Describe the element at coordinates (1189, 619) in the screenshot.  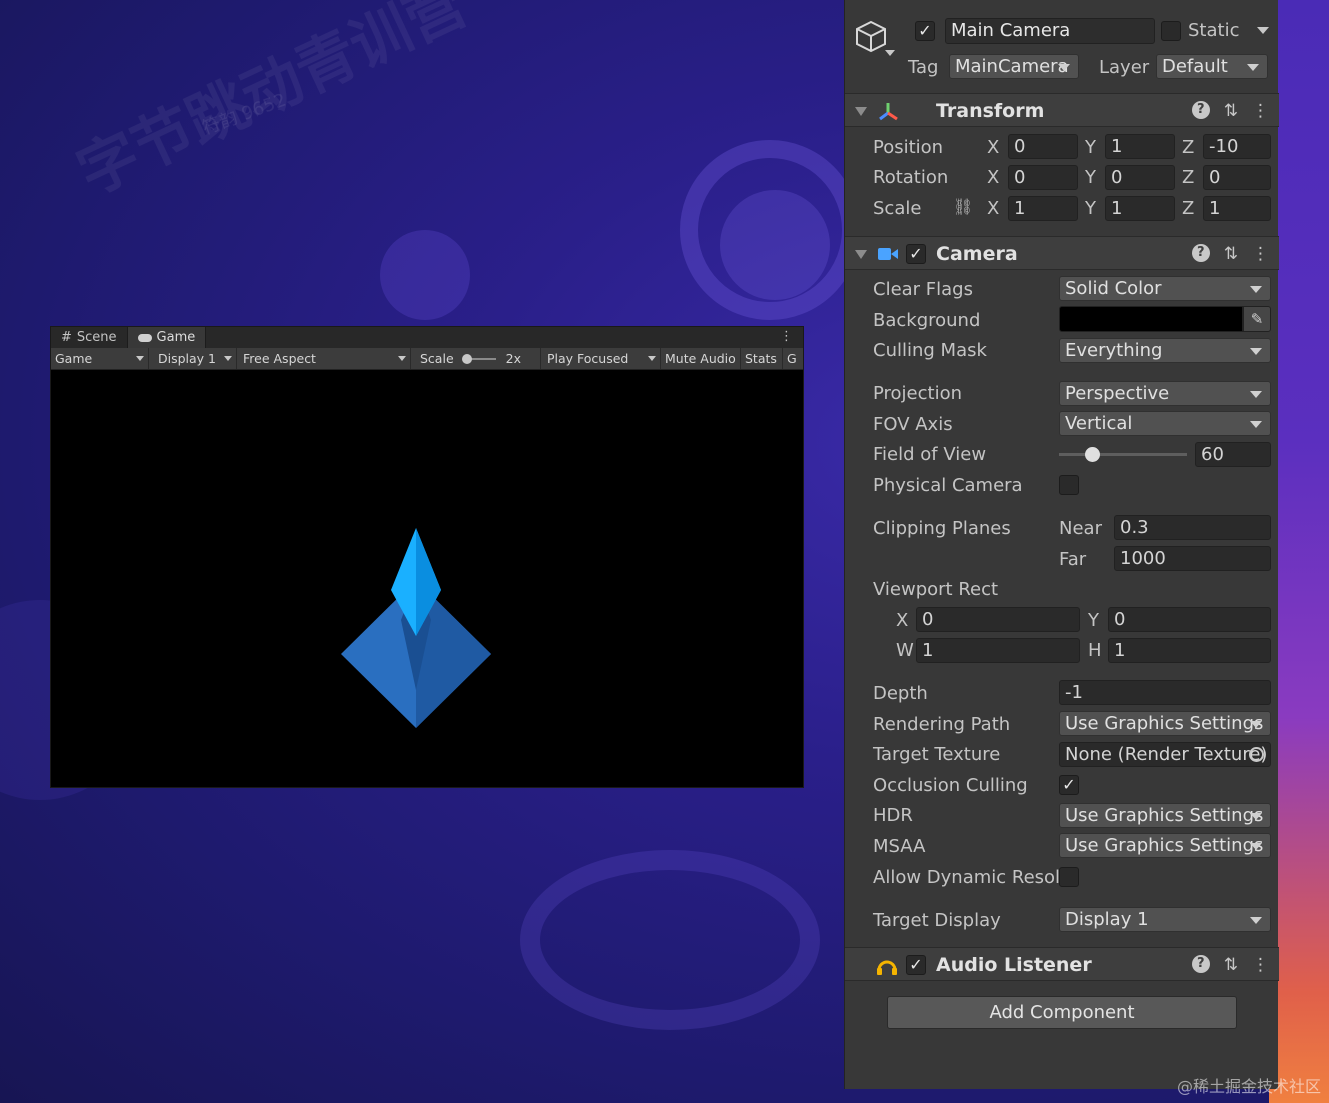
I see `viewport-y-field: 0` at that location.